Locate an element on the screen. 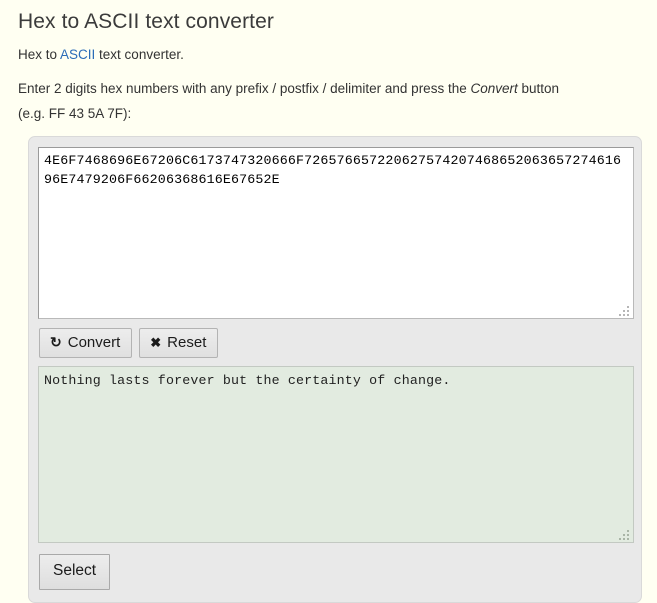 The width and height of the screenshot is (657, 603). reset-button: ✖ Reset is located at coordinates (179, 343).